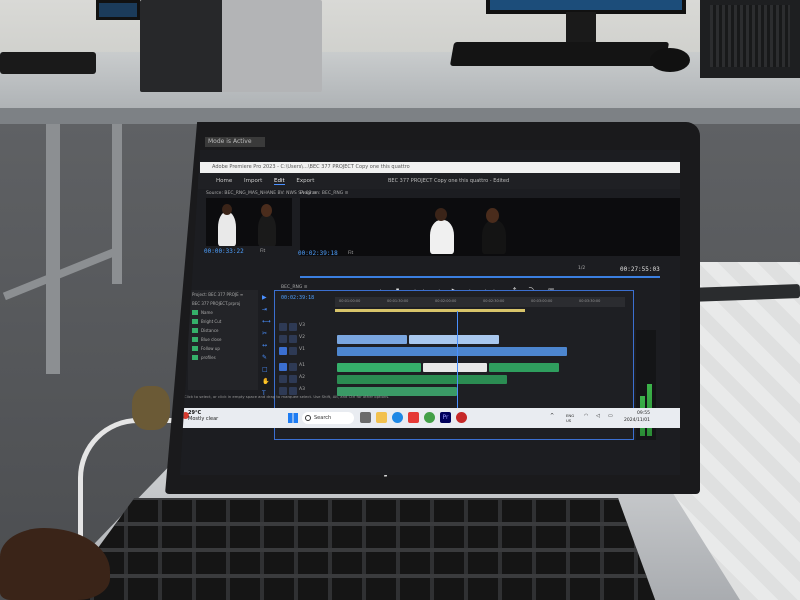 The height and width of the screenshot is (600, 800). I want to click on source-fit: Fit, so click(262, 251).